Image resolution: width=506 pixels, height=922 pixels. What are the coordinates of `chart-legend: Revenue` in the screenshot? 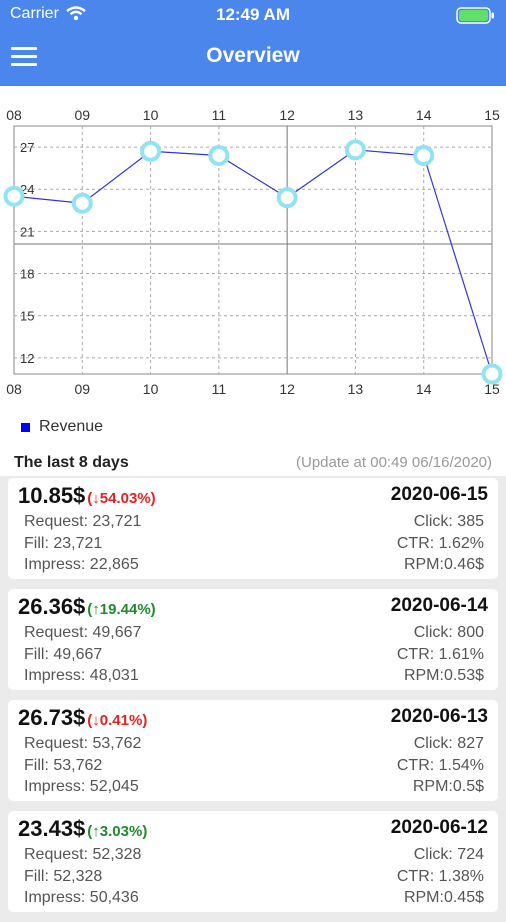 It's located at (62, 427).